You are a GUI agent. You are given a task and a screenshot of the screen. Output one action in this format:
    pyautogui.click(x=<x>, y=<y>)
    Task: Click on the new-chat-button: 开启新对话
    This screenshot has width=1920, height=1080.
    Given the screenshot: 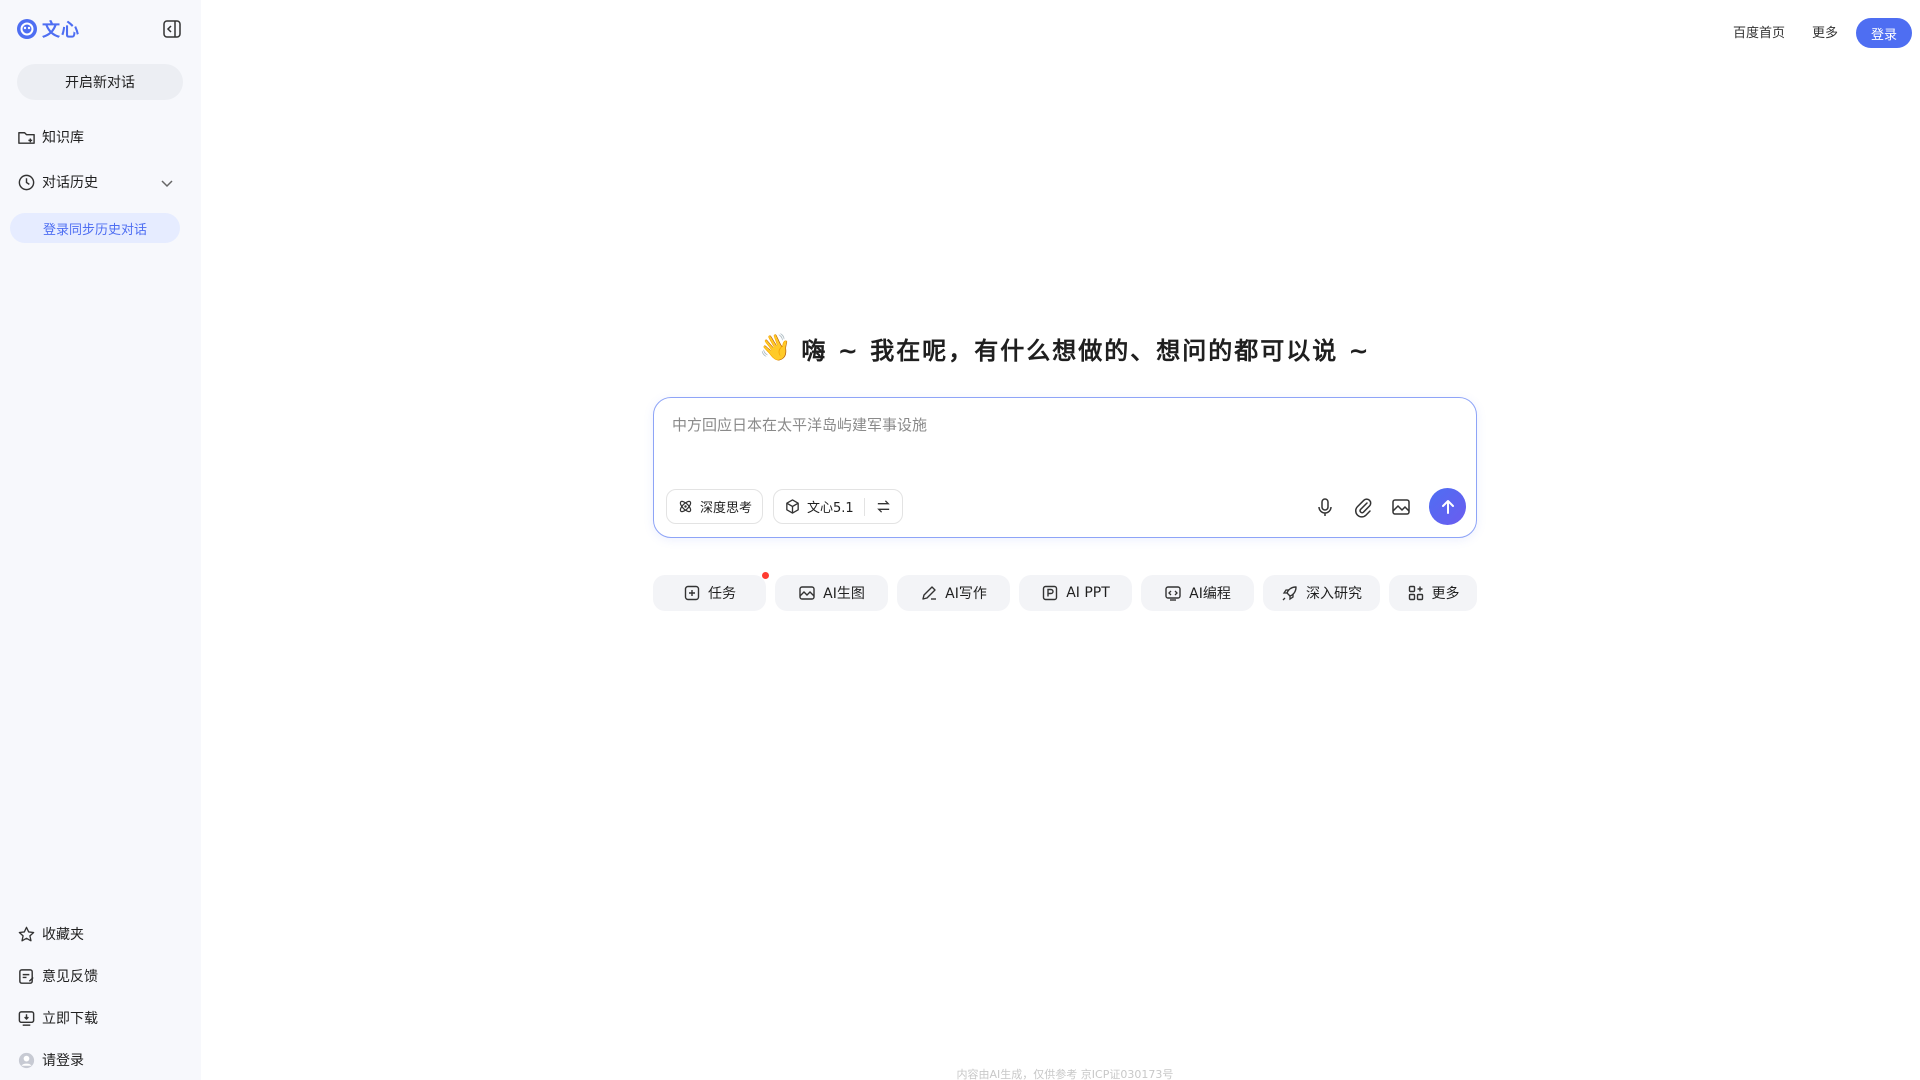 What is the action you would take?
    pyautogui.click(x=100, y=82)
    